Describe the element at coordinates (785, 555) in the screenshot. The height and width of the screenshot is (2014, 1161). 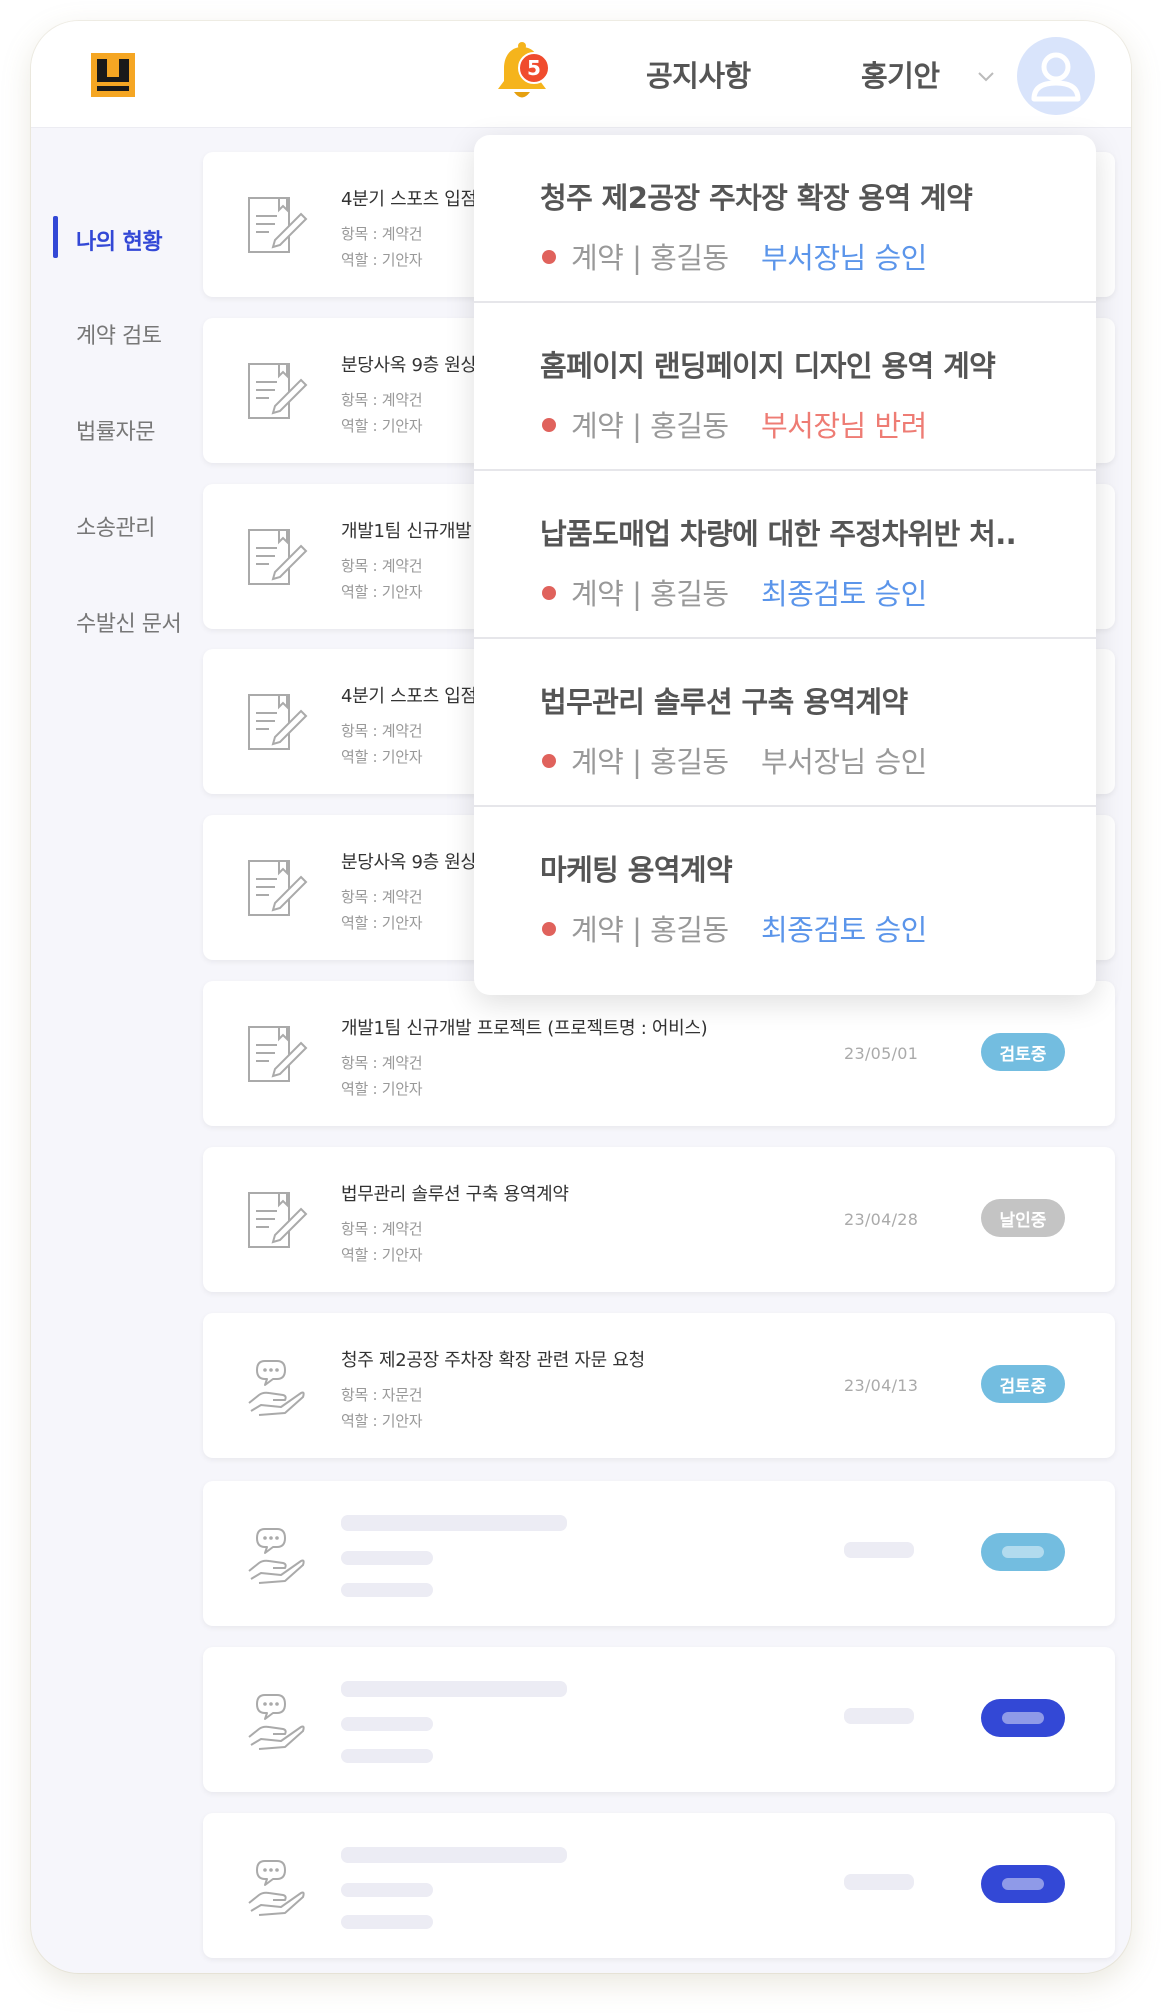
I see `notification-item: 납품도매업 차량에 대한 주정차위반 처.. 계약 | 홍길동 최종검토 승인` at that location.